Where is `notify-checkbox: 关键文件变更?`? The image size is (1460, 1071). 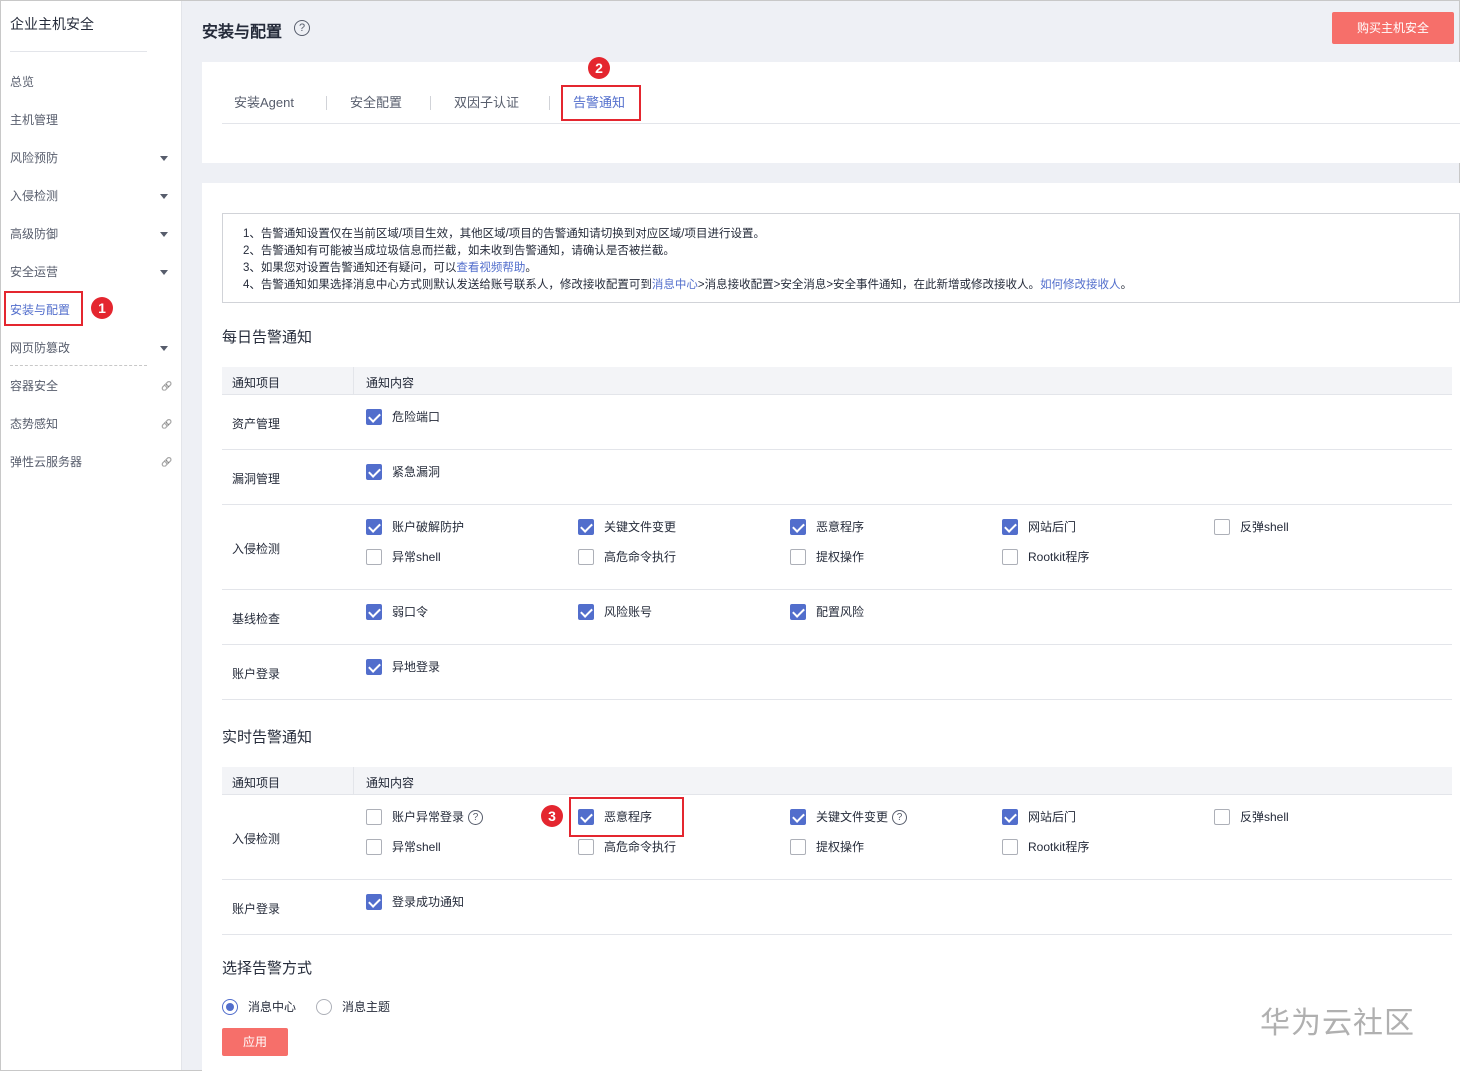 notify-checkbox: 关键文件变更? is located at coordinates (849, 817).